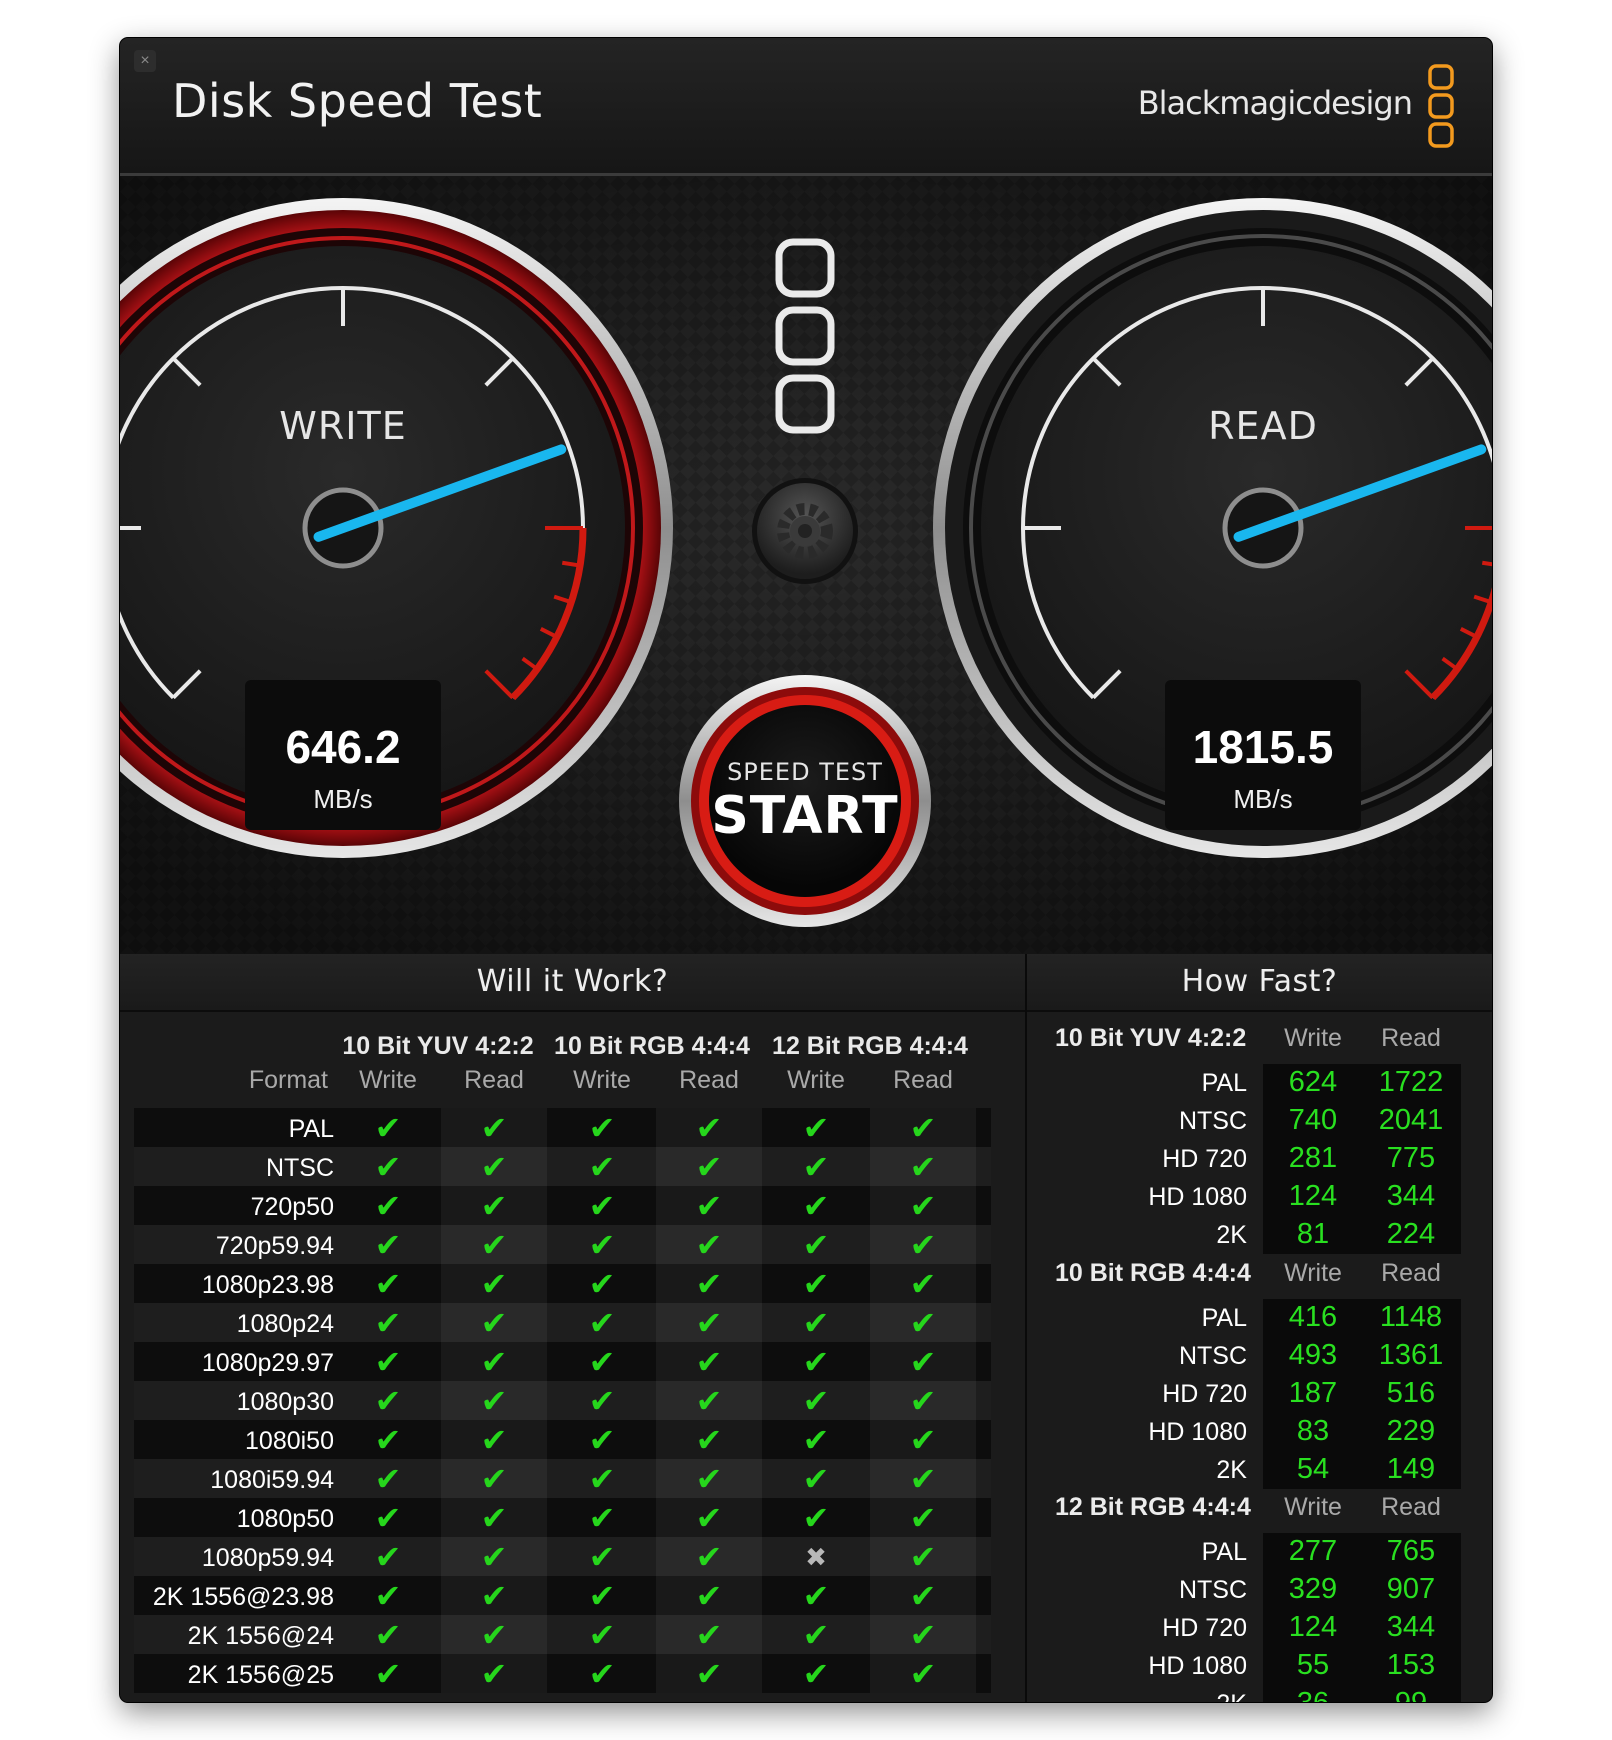 The width and height of the screenshot is (1612, 1740). Describe the element at coordinates (1313, 1551) in the screenshot. I see `write-fps-value: 277` at that location.